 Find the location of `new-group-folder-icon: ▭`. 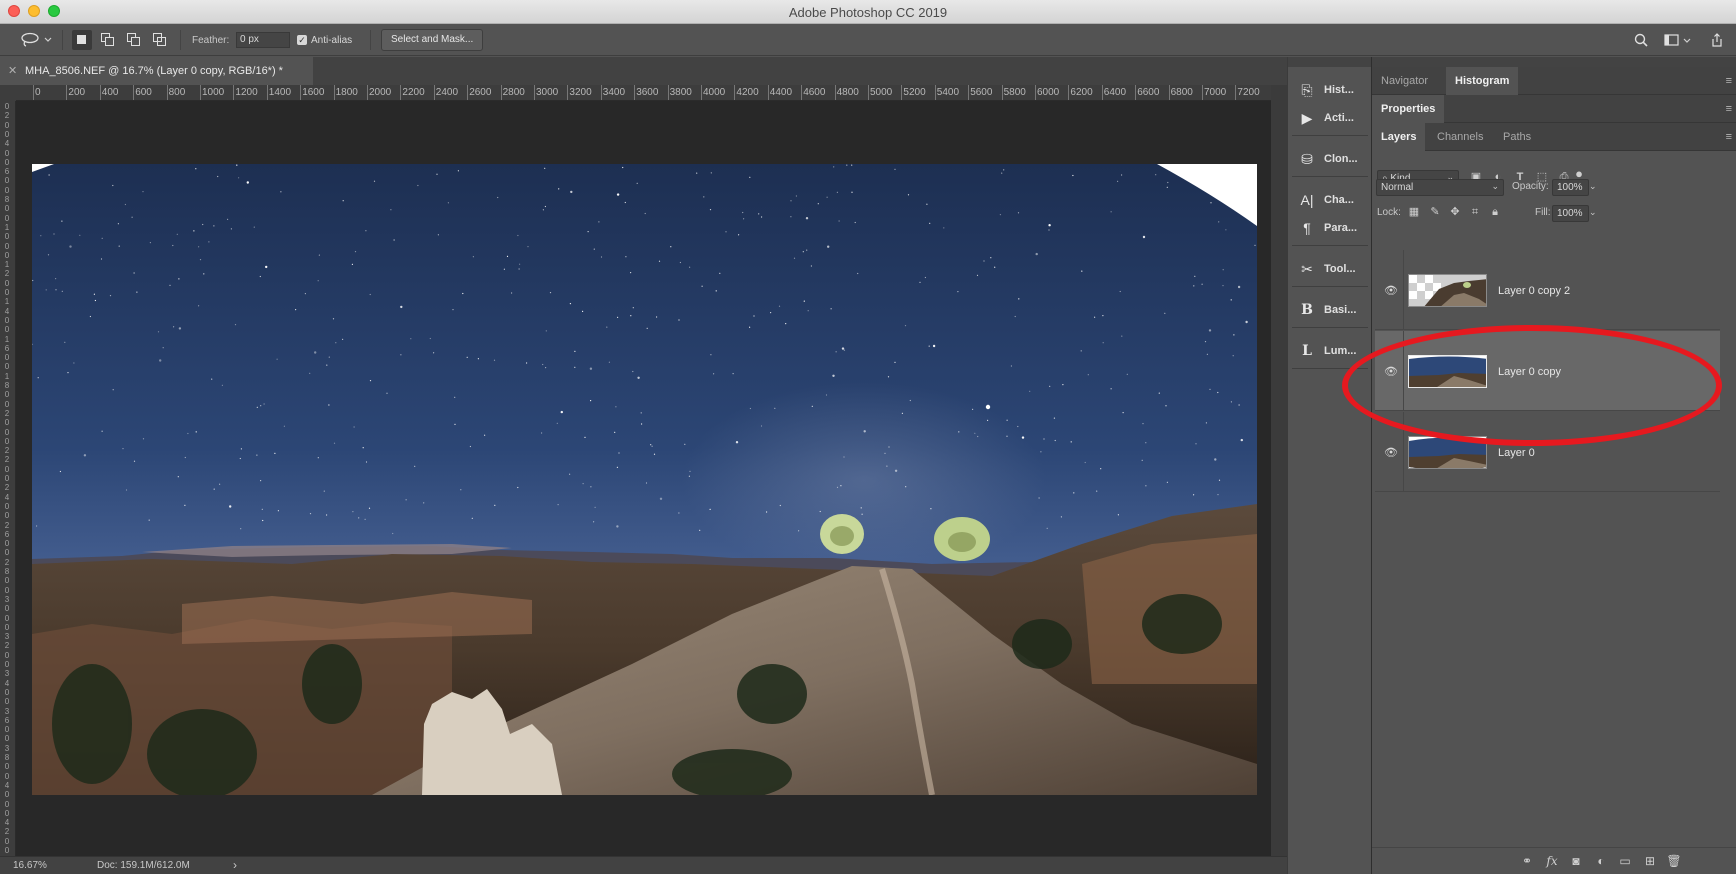

new-group-folder-icon: ▭ is located at coordinates (1625, 861).